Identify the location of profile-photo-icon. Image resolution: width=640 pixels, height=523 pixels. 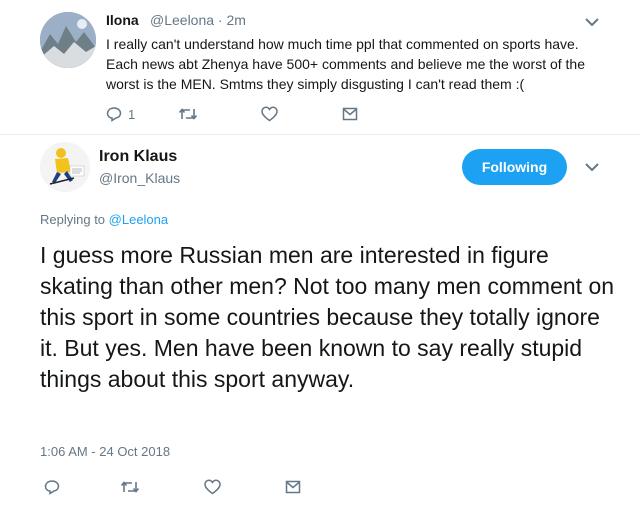
(68, 40).